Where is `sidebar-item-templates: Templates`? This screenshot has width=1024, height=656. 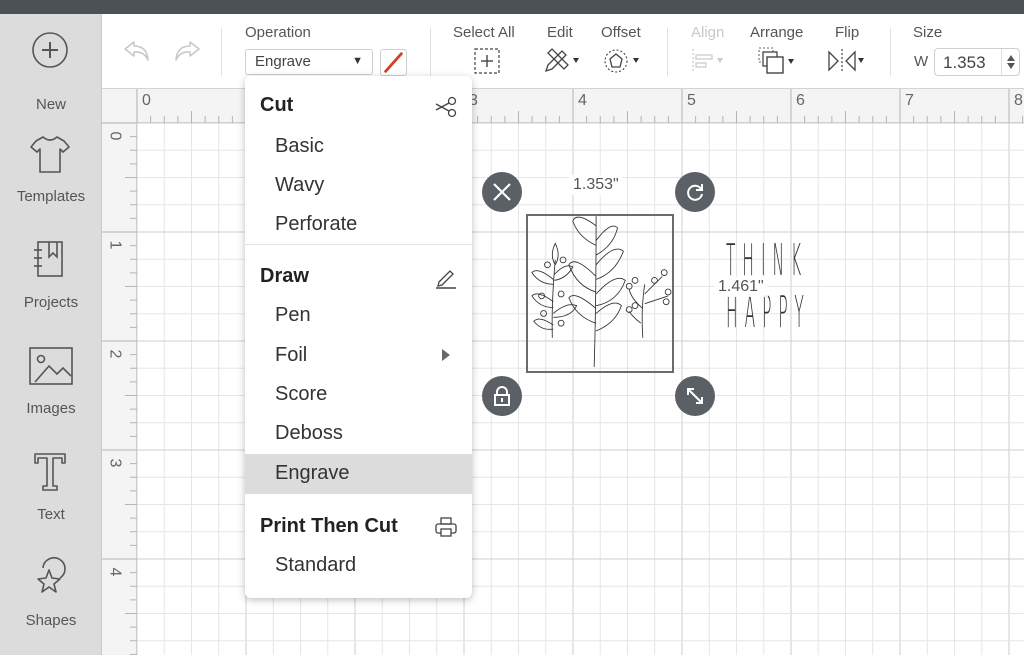
sidebar-item-templates: Templates is located at coordinates (51, 182).